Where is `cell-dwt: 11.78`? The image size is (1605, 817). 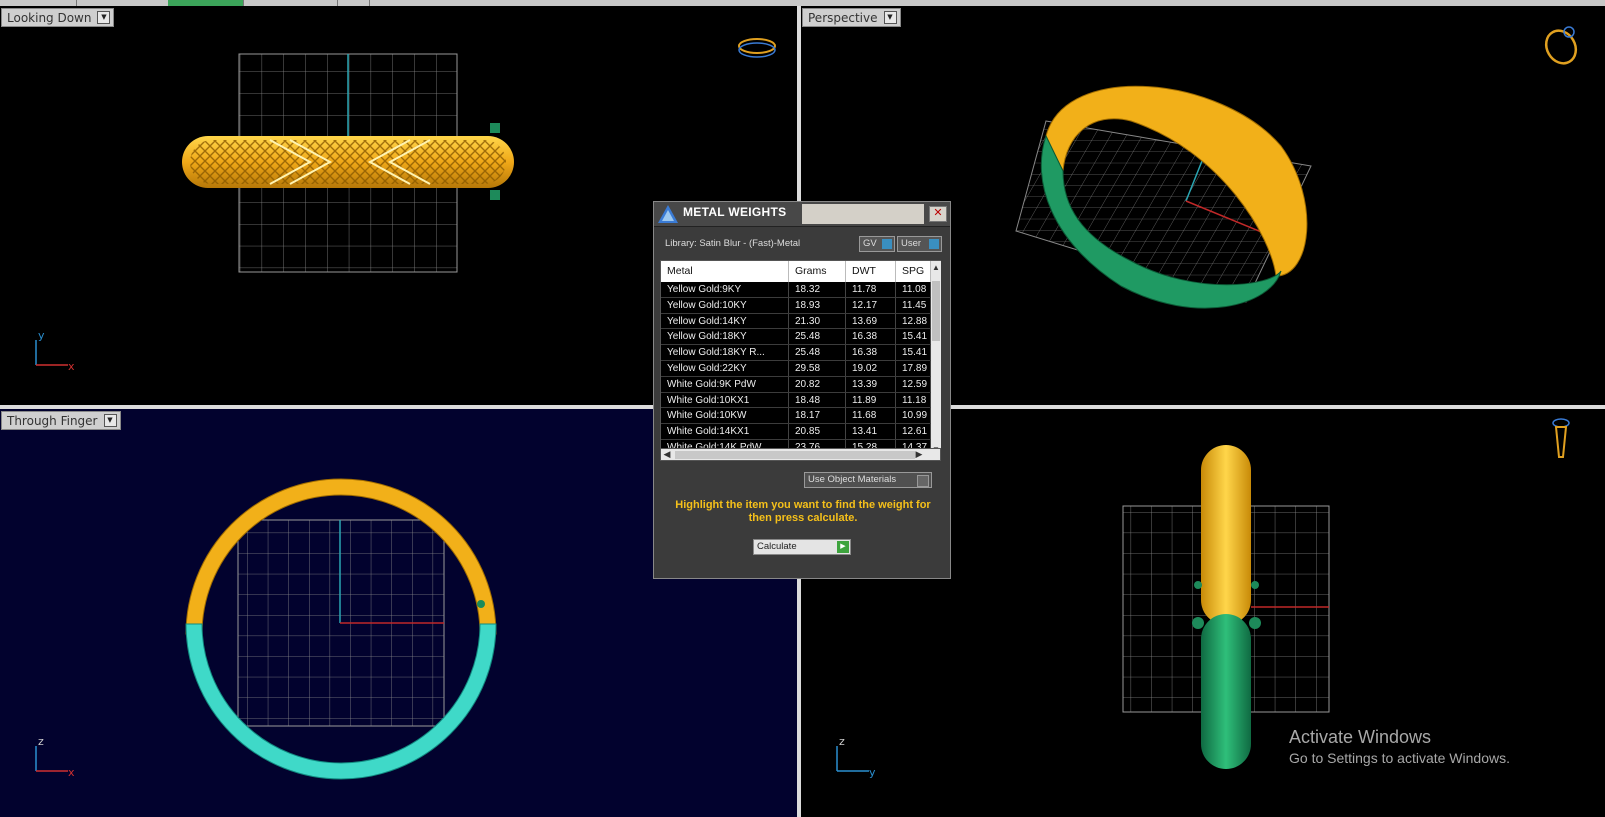
cell-dwt: 11.78 is located at coordinates (871, 289).